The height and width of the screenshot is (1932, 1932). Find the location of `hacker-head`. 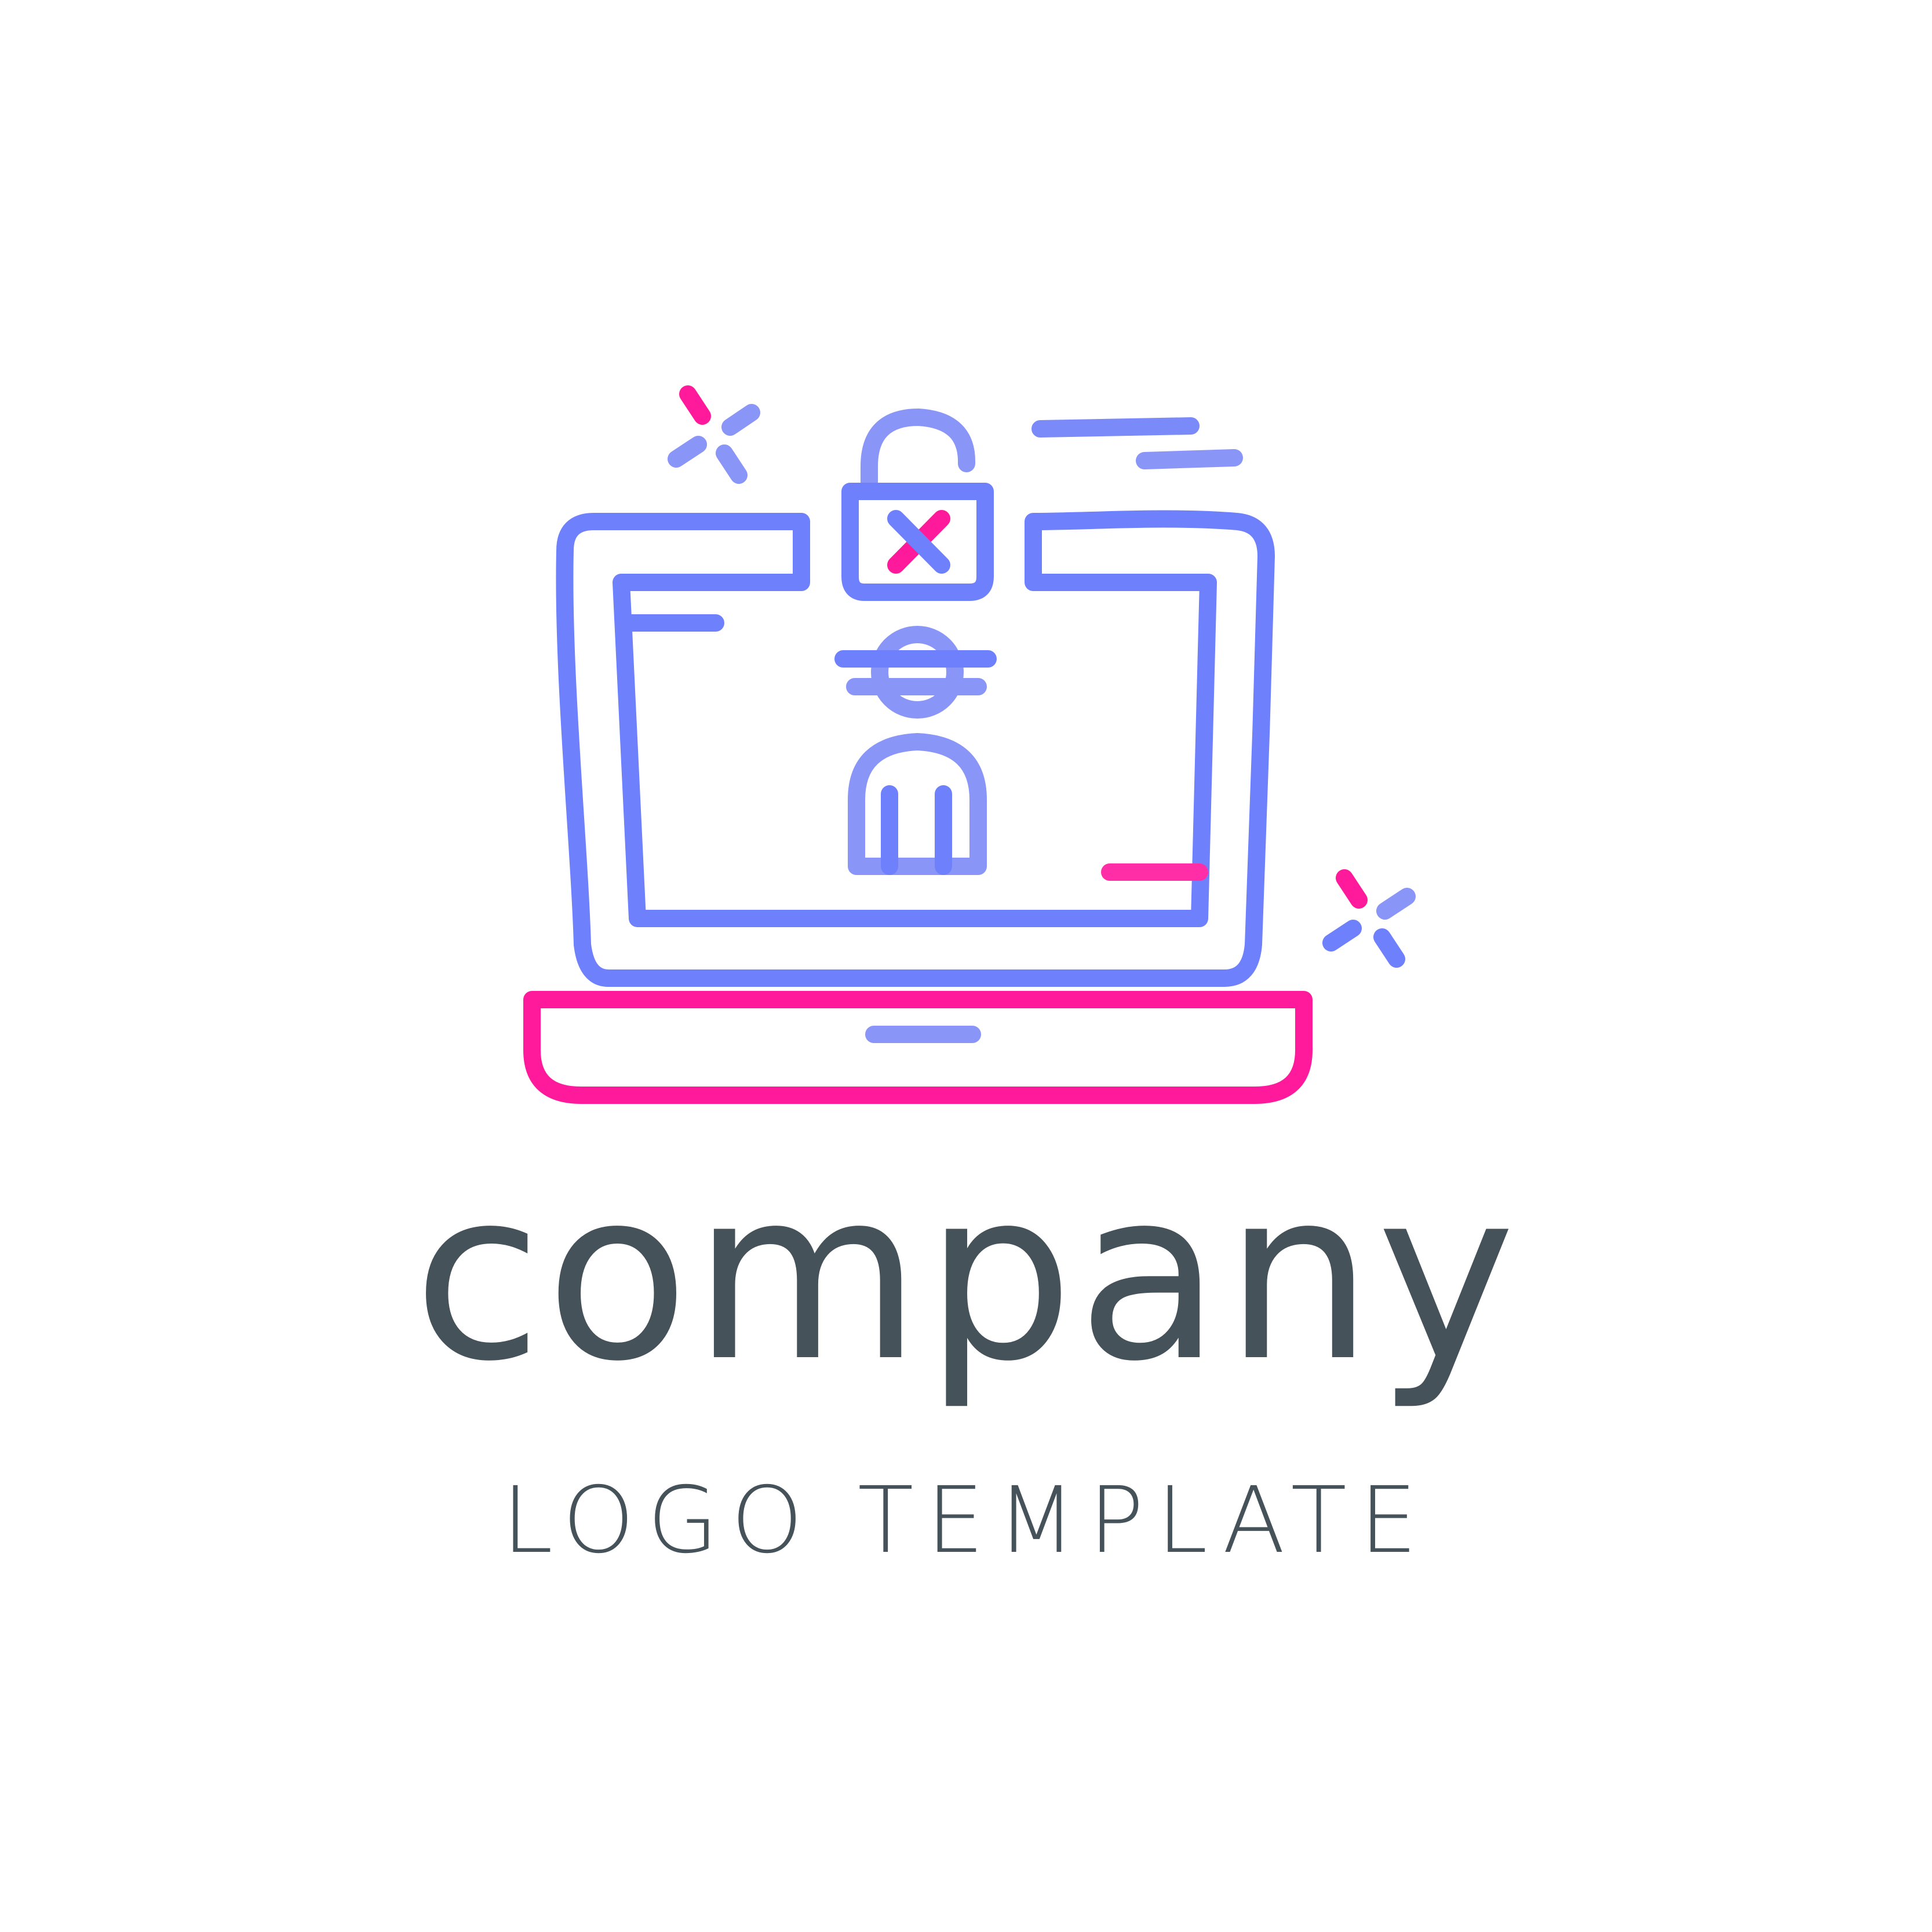

hacker-head is located at coordinates (918, 672).